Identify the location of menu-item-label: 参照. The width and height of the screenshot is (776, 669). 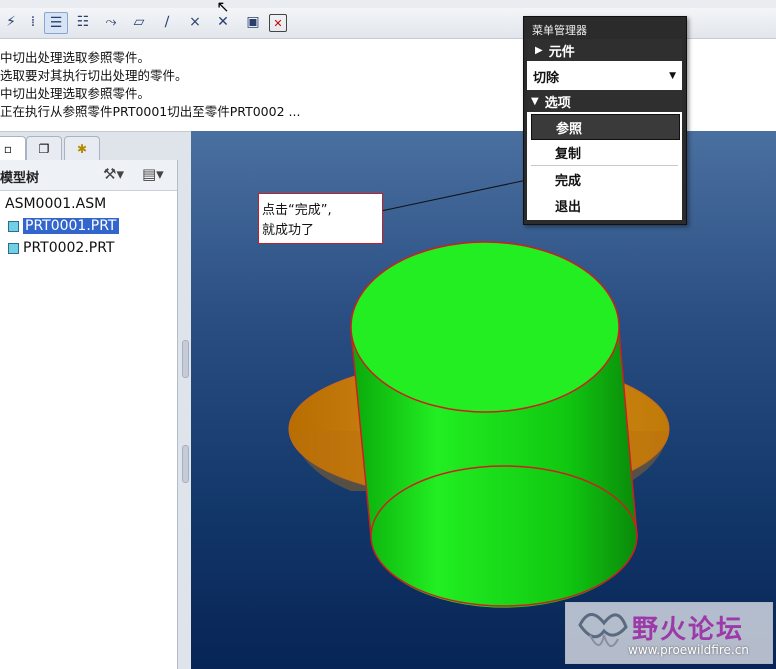
(569, 129).